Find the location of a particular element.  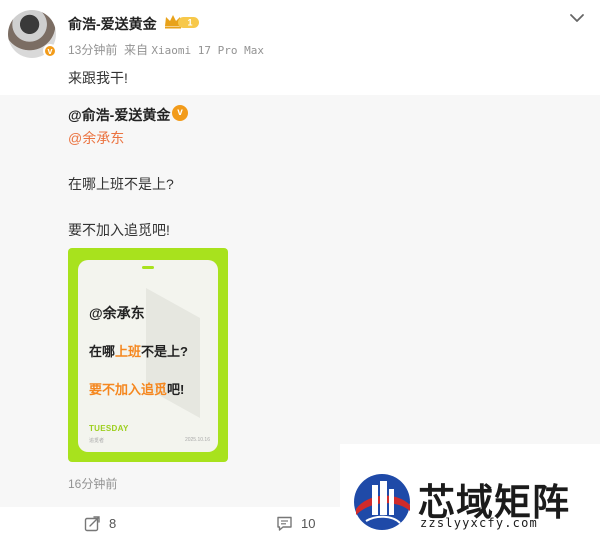

post-text: 来跟我干! is located at coordinates (98, 78).